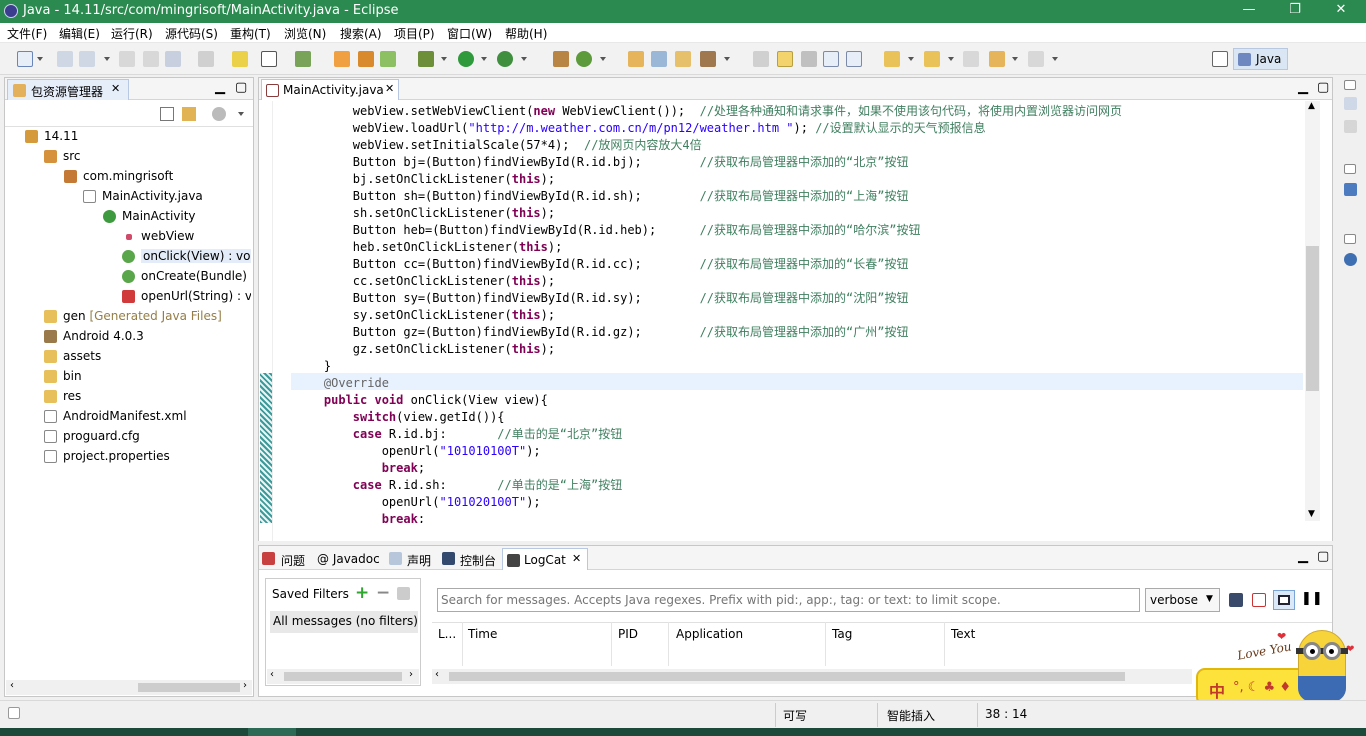  What do you see at coordinates (72, 156) in the screenshot?
I see `tree-item: src` at bounding box center [72, 156].